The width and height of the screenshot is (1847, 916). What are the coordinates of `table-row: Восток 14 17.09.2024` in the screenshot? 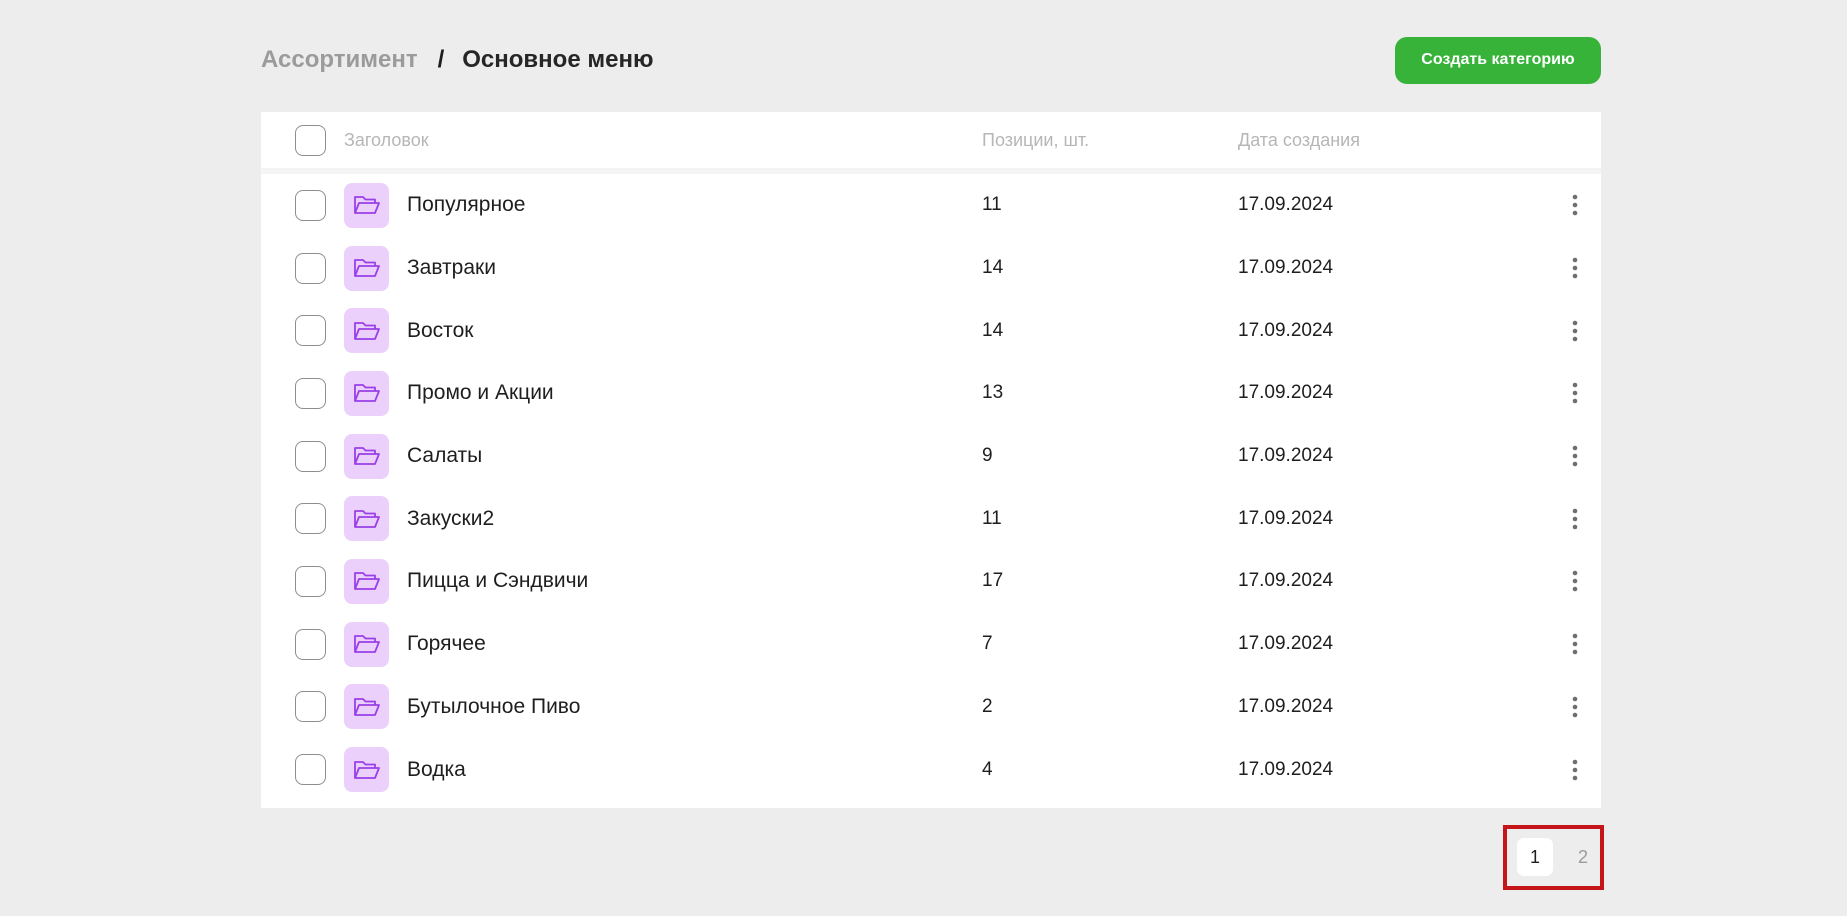 It's located at (931, 330).